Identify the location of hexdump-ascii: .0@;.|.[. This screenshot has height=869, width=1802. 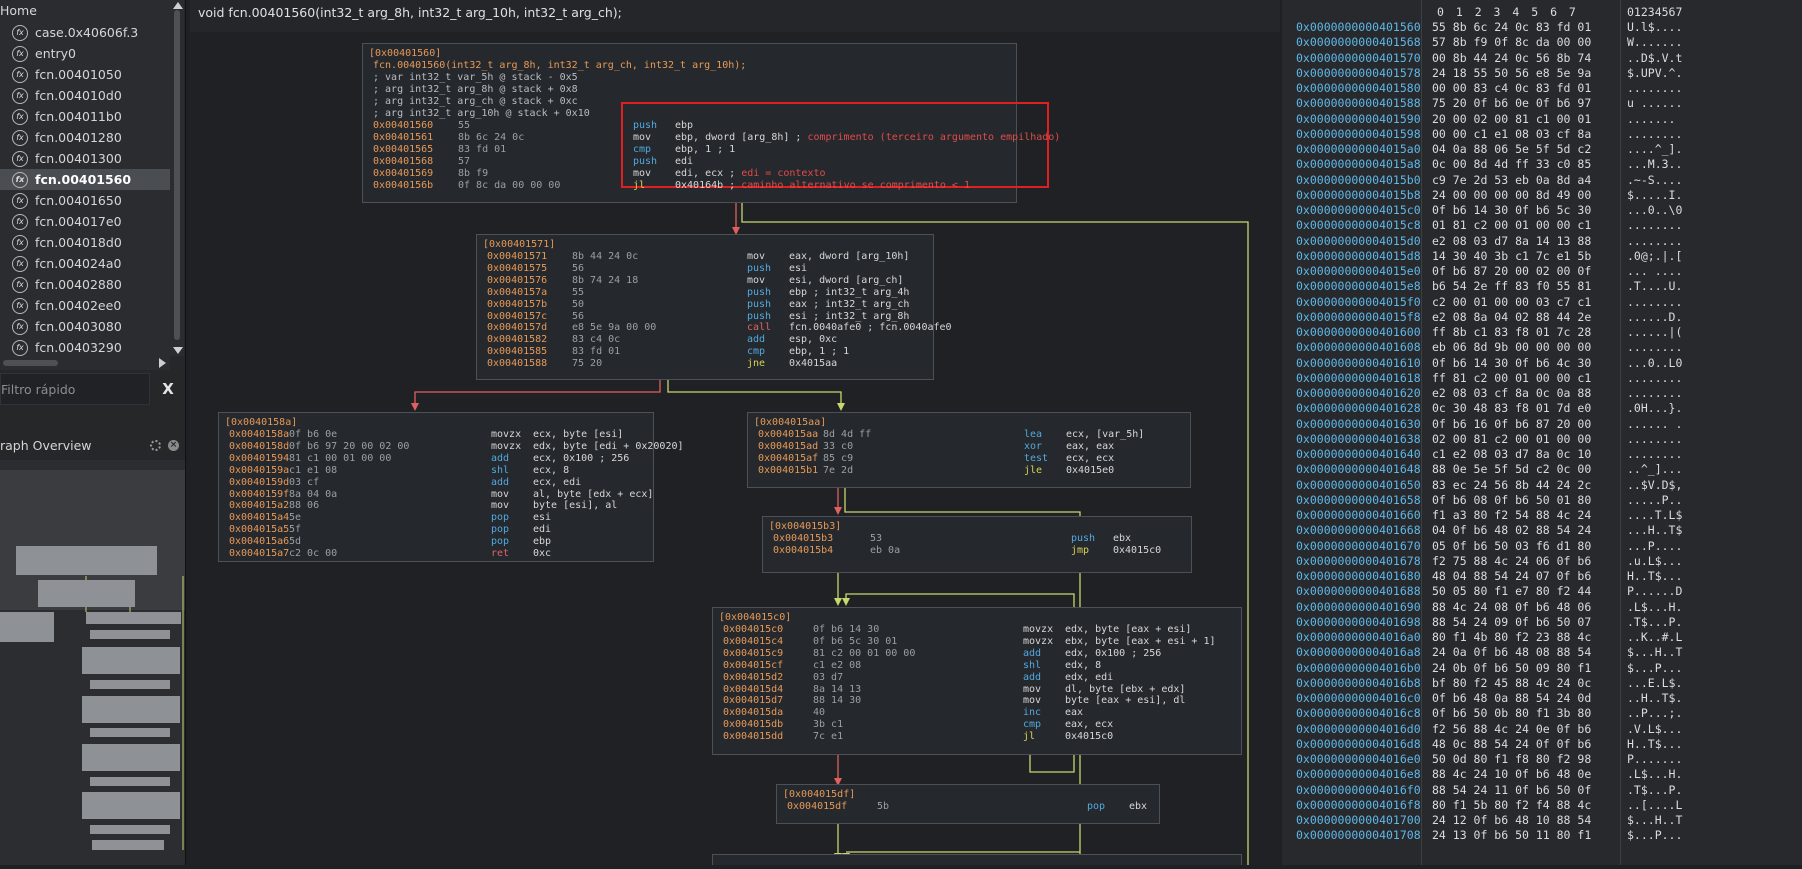
(1654, 256).